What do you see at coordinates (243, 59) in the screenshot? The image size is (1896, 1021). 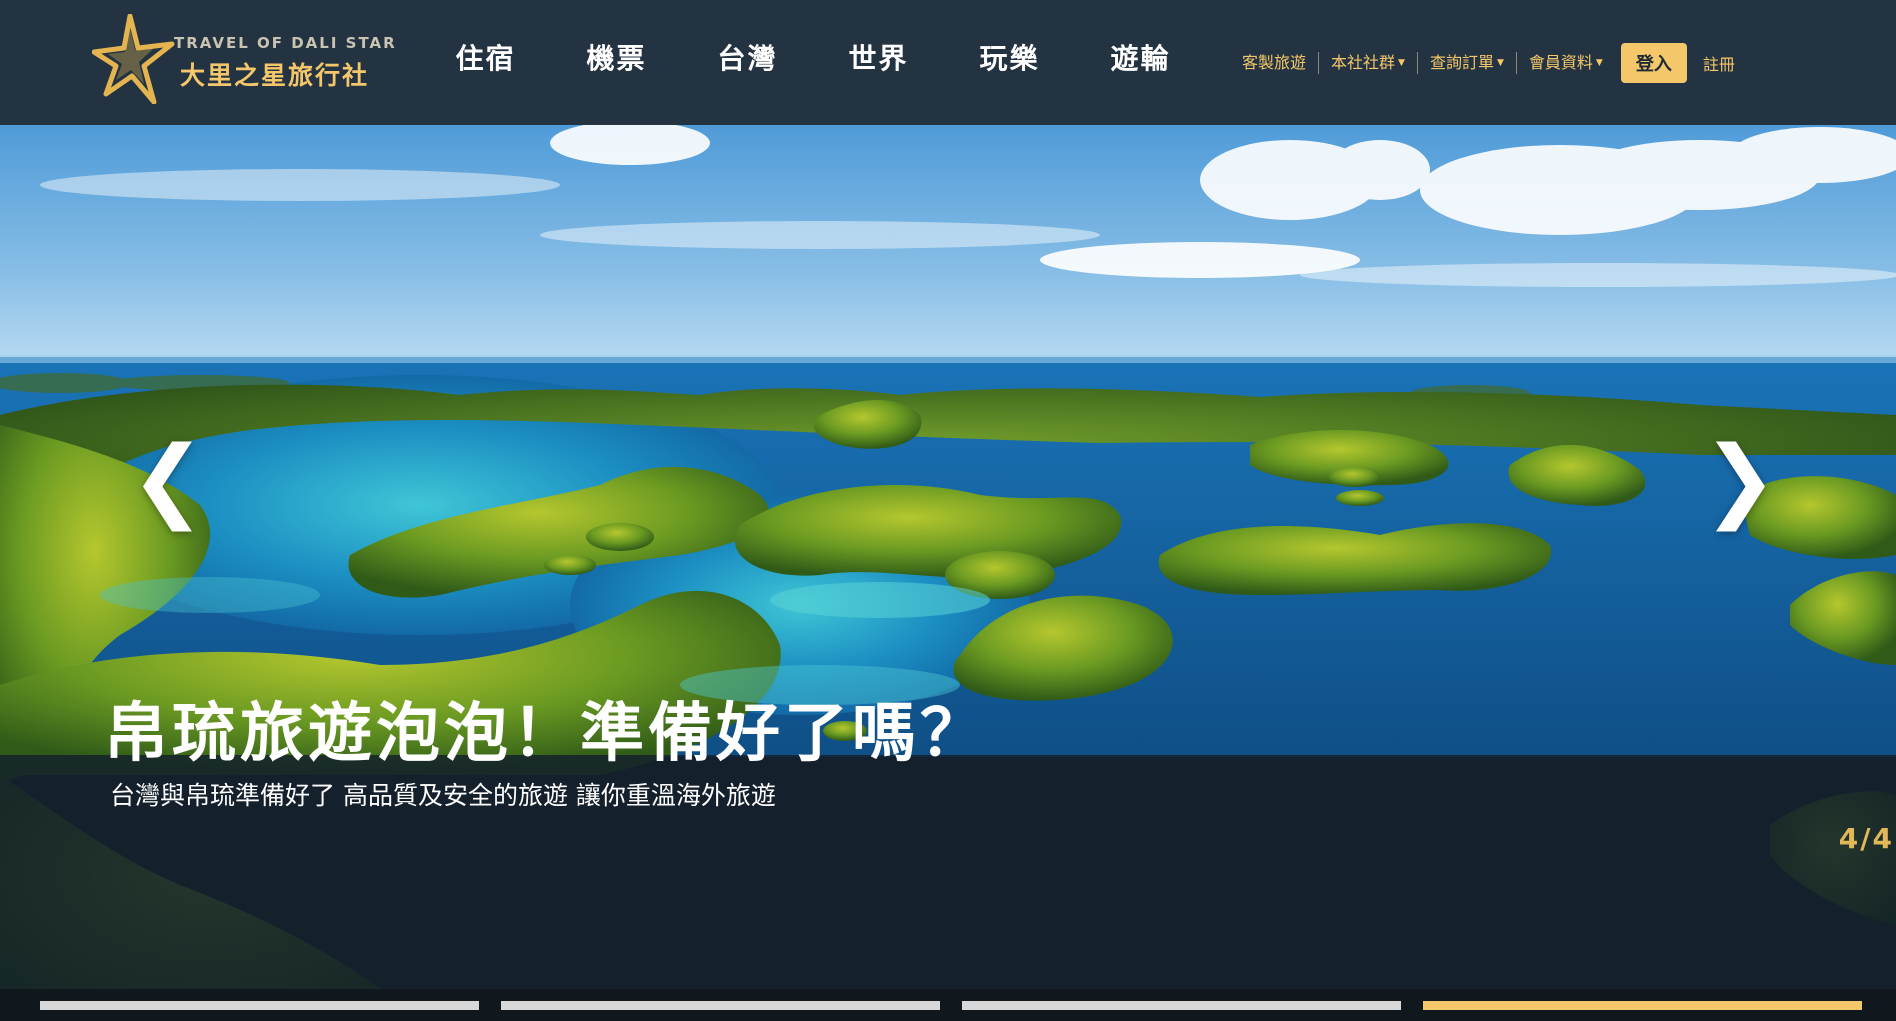 I see `brand-logo: TRAVEL OF DALI STAR 大里之星旅行社` at bounding box center [243, 59].